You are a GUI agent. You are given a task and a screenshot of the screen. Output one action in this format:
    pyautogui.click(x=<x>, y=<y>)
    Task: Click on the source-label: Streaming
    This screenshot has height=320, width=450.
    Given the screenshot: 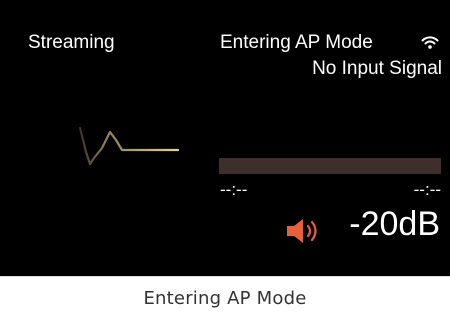 What is the action you would take?
    pyautogui.click(x=71, y=42)
    